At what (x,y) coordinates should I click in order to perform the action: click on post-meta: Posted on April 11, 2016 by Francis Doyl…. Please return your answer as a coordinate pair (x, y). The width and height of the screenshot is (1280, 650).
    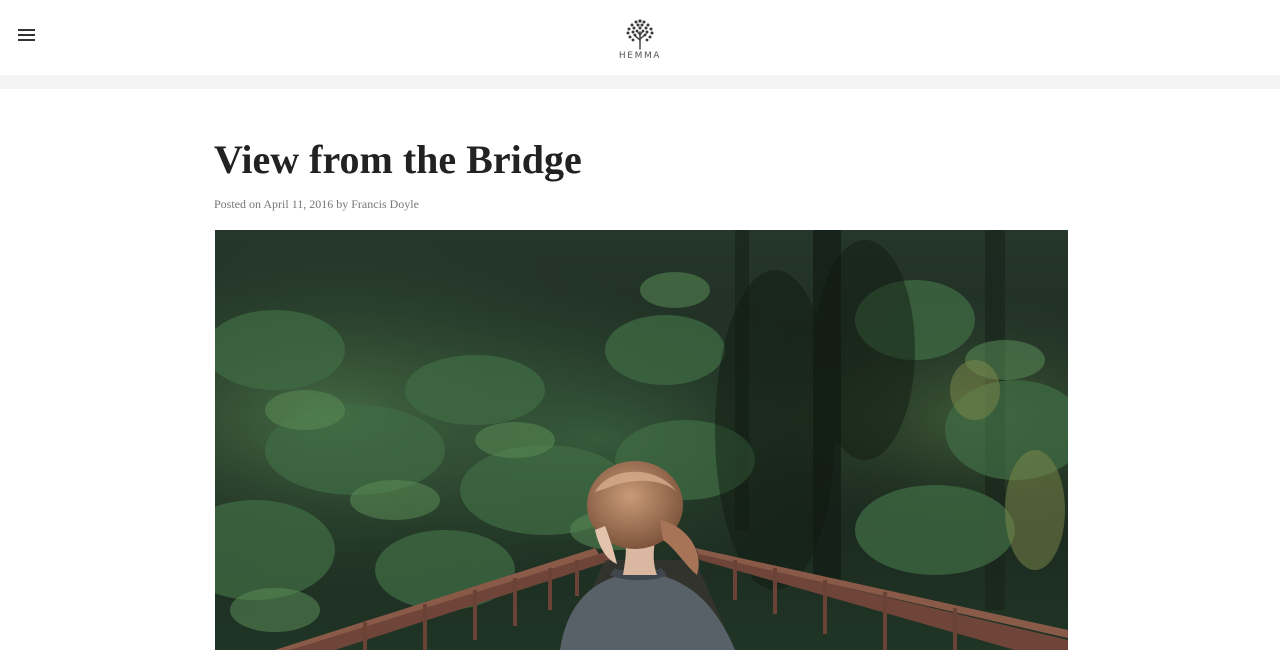
    Looking at the image, I should click on (316, 204).